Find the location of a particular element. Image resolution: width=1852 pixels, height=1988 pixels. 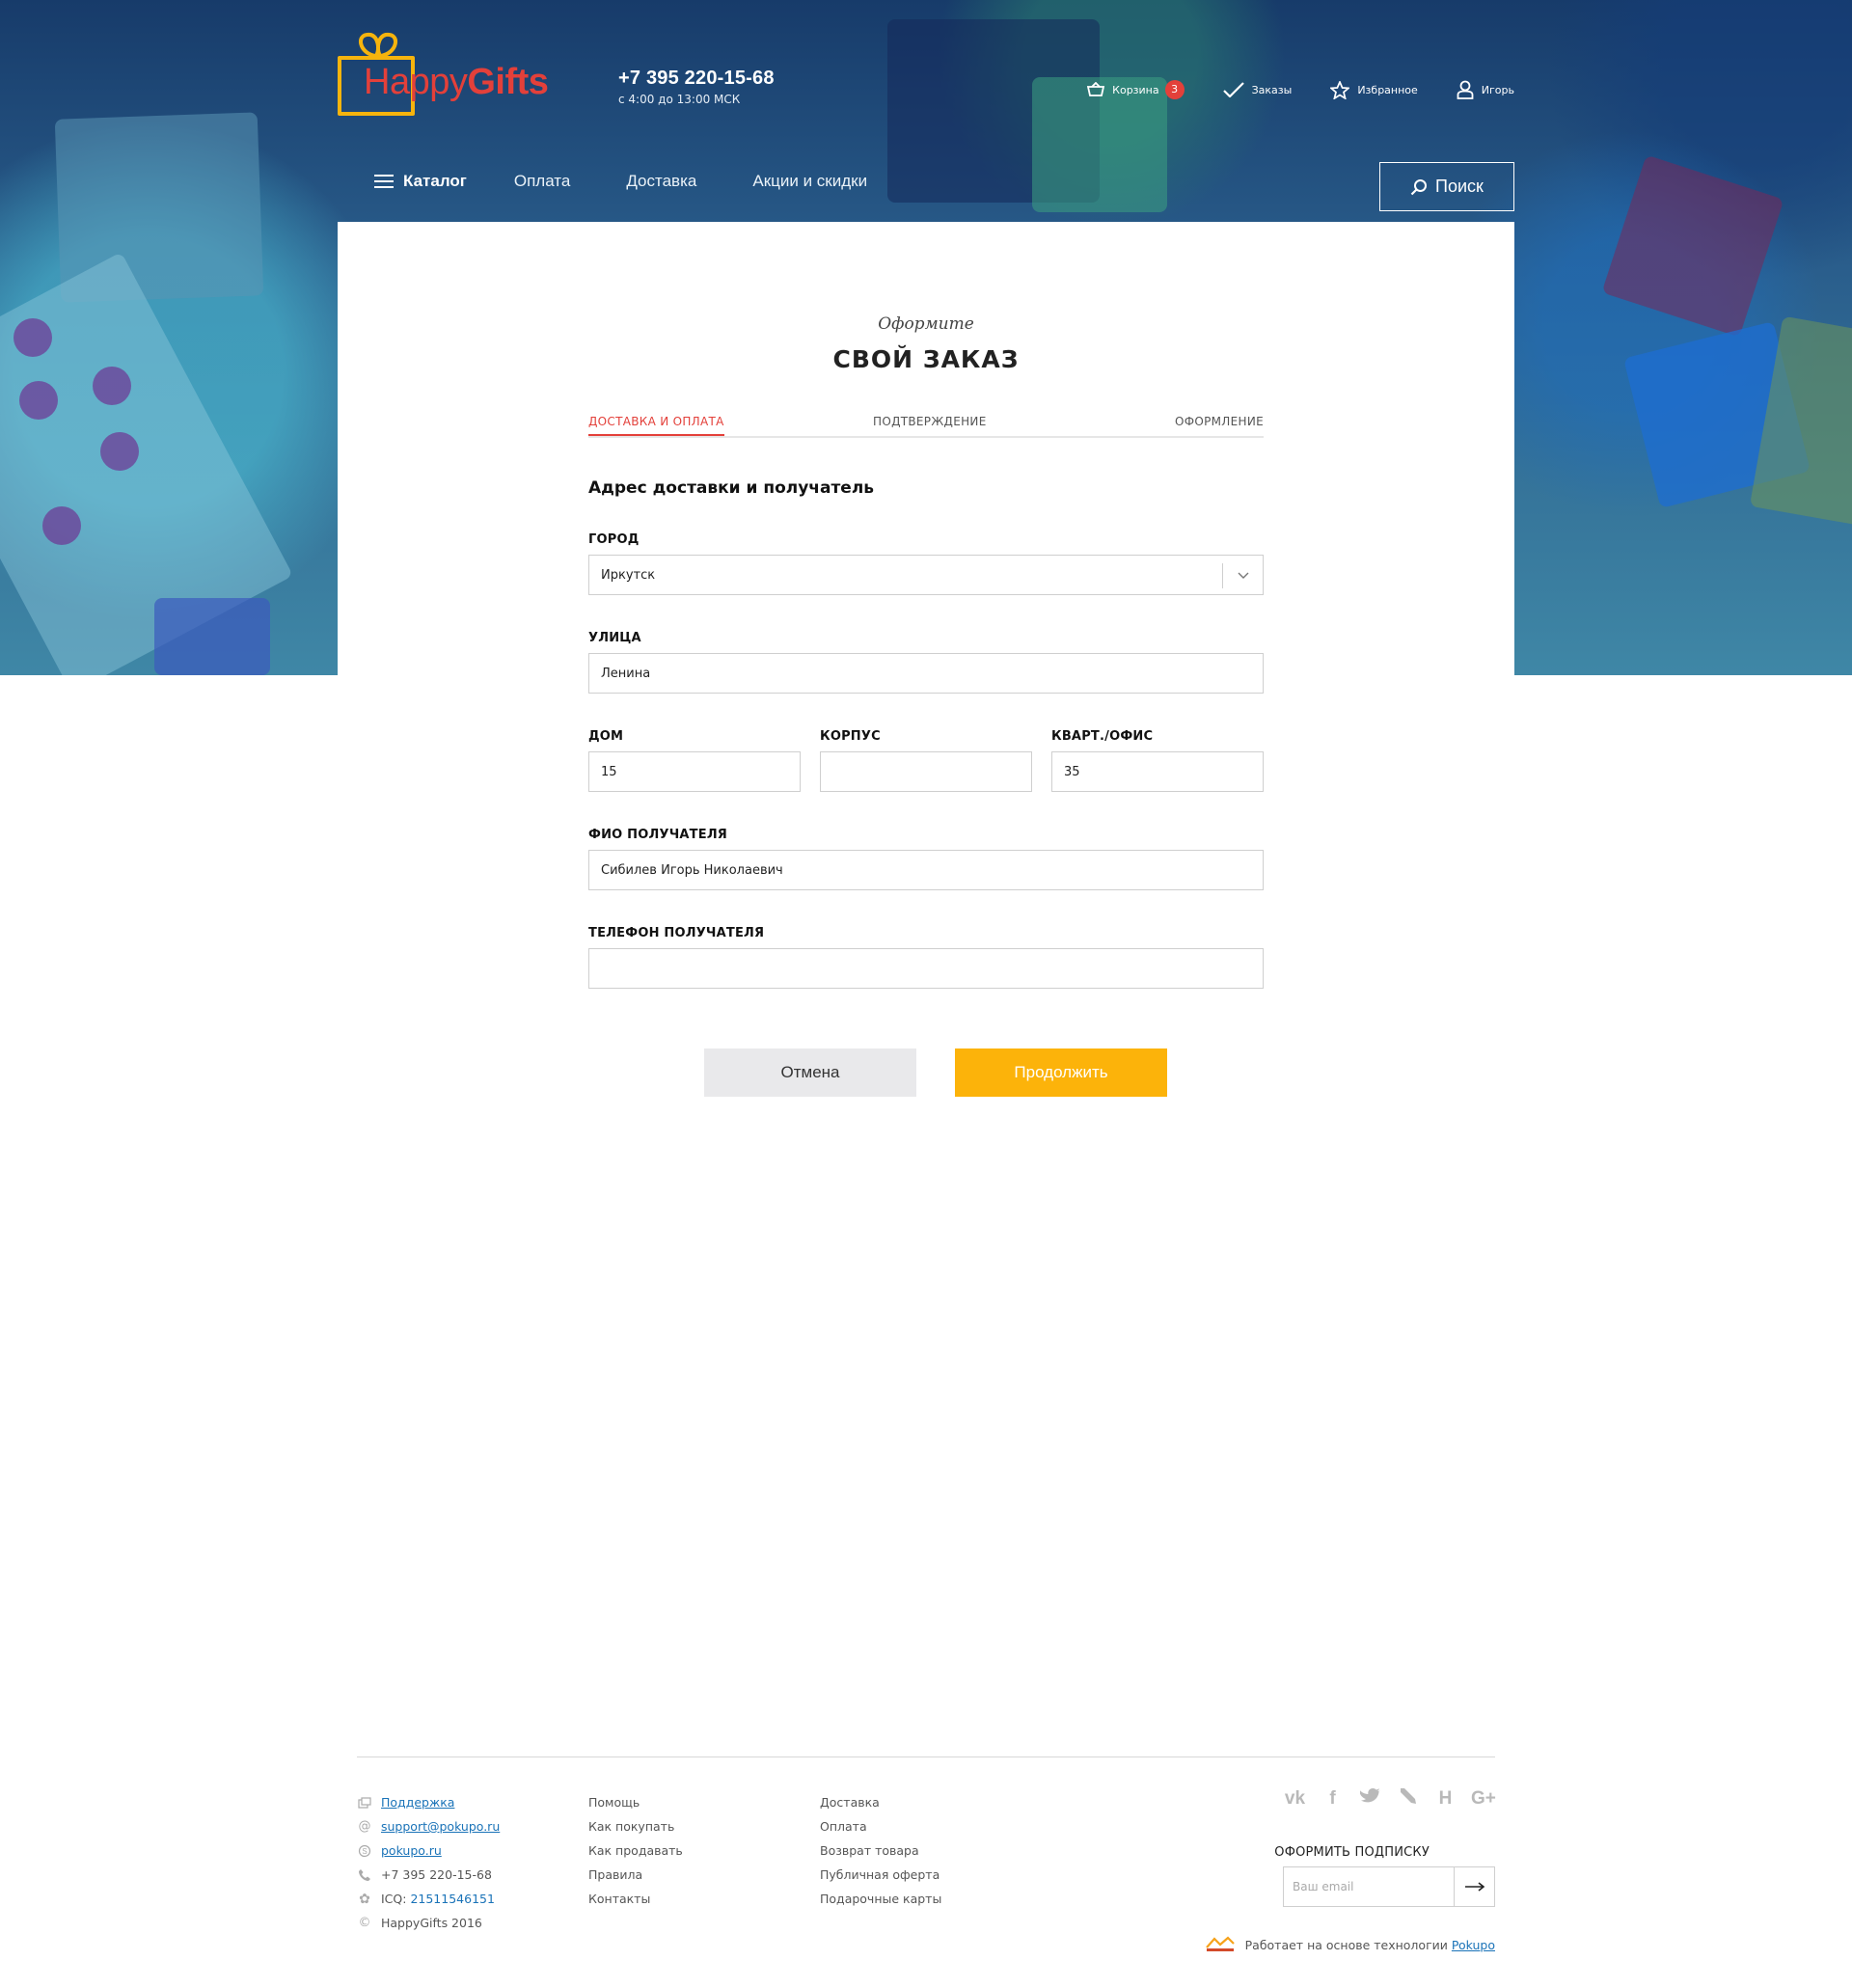

twitter-icon is located at coordinates (1370, 1799).